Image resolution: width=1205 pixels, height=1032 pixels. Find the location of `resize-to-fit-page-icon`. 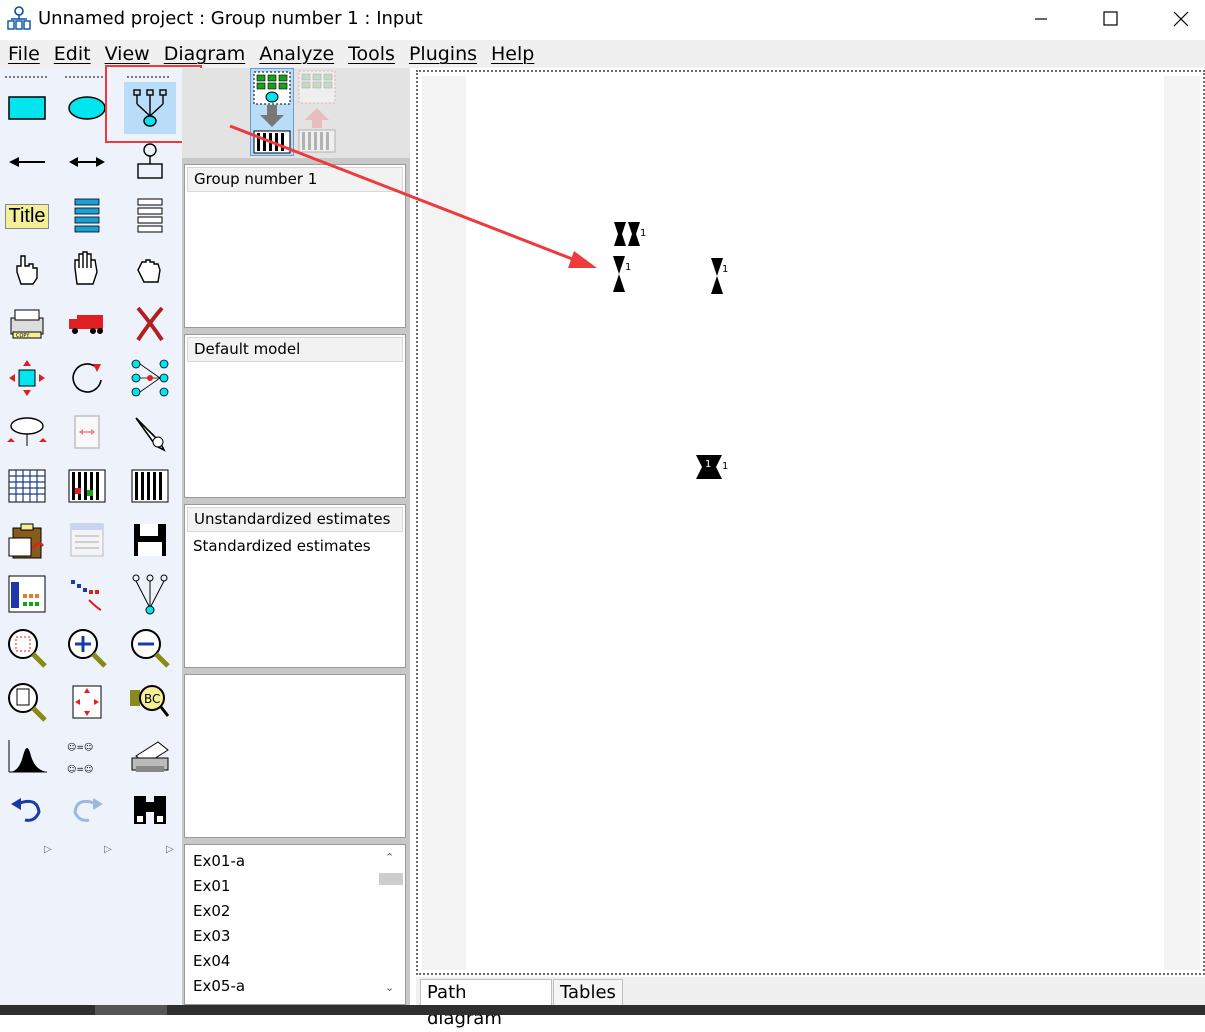

resize-to-fit-page-icon is located at coordinates (87, 702).